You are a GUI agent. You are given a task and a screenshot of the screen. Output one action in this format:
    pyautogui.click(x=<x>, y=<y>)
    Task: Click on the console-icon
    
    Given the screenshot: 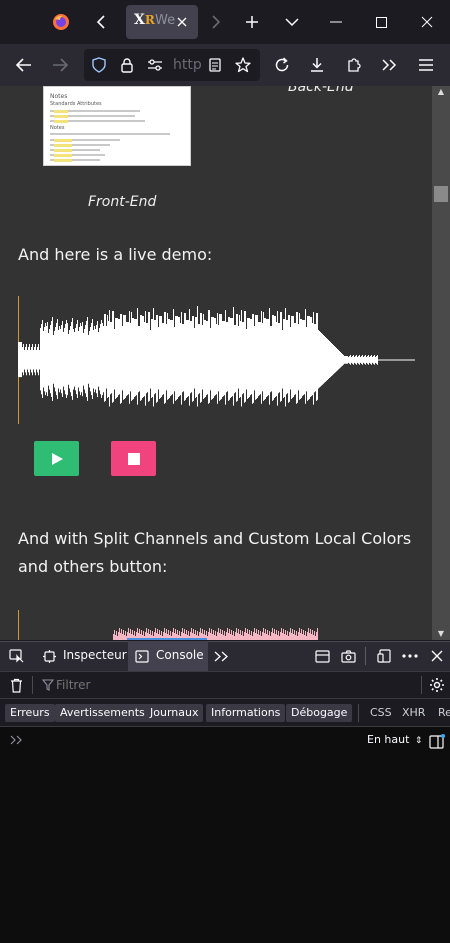 What is the action you would take?
    pyautogui.click(x=142, y=656)
    